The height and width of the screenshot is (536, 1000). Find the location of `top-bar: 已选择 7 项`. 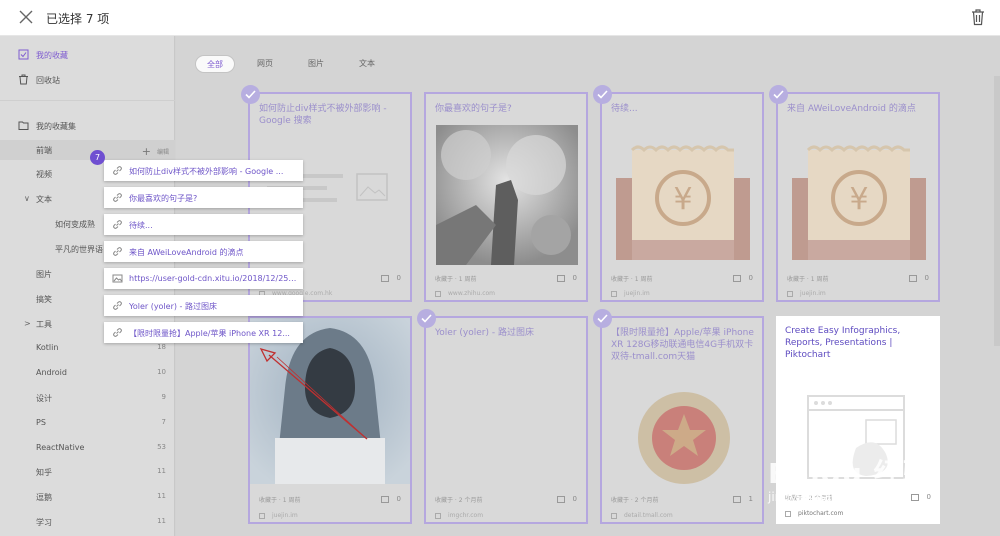

top-bar: 已选择 7 项 is located at coordinates (500, 18).